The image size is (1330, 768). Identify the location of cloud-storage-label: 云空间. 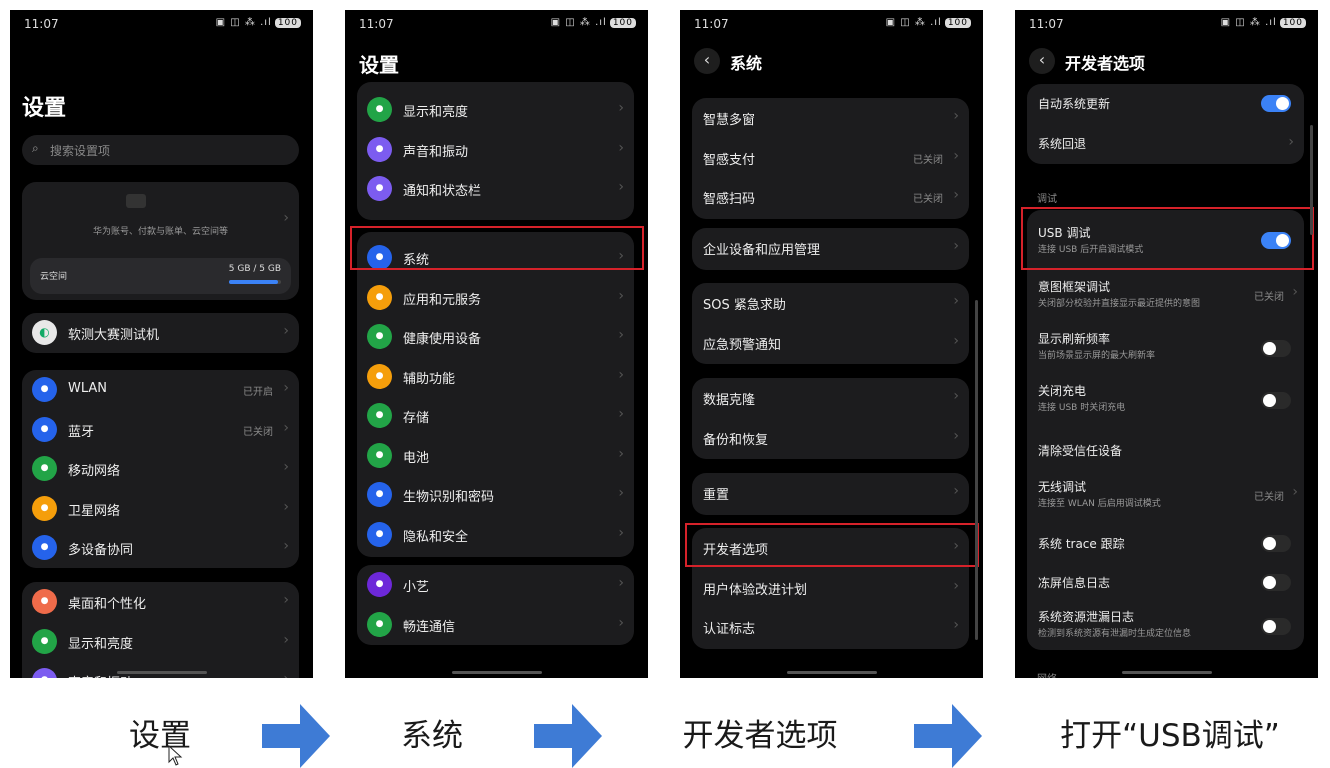
(54, 277).